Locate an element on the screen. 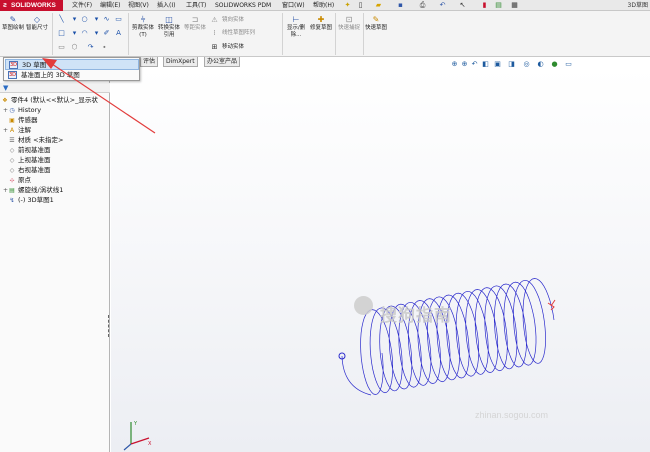 This screenshot has width=650, height=452. menu-pdm: SOLIDWORKS PDM is located at coordinates (243, 5).